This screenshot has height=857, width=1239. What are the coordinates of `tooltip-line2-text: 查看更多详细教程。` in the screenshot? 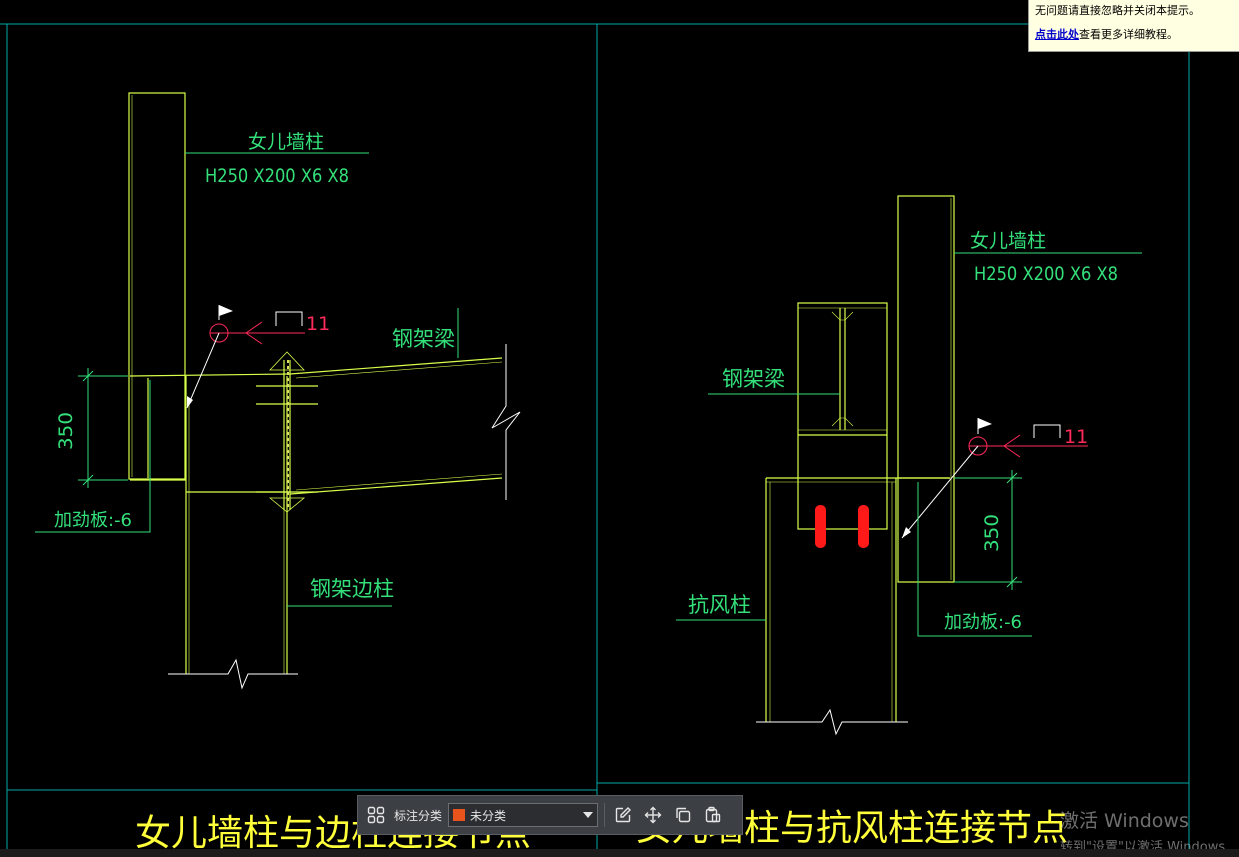 It's located at (1128, 34).